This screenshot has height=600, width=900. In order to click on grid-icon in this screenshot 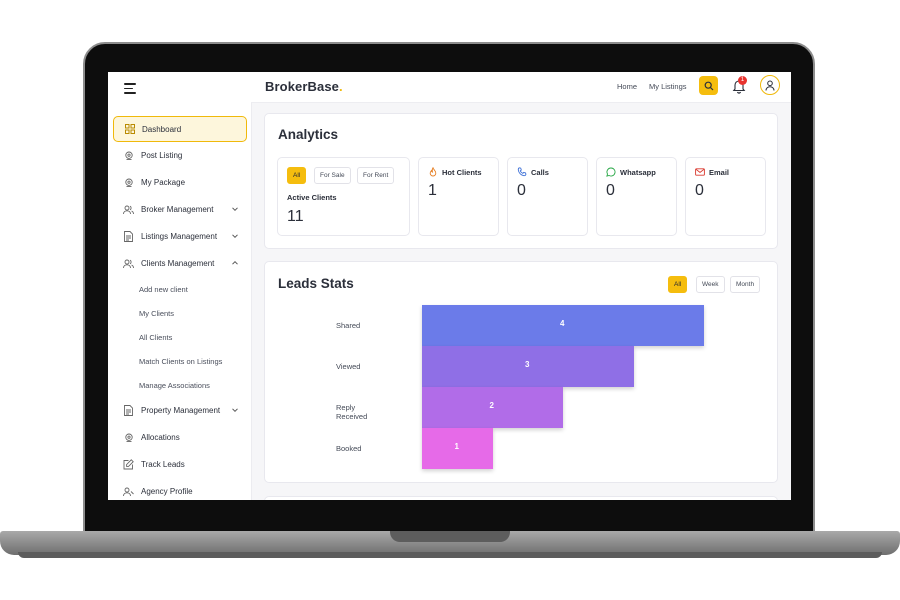, I will do `click(129, 129)`.